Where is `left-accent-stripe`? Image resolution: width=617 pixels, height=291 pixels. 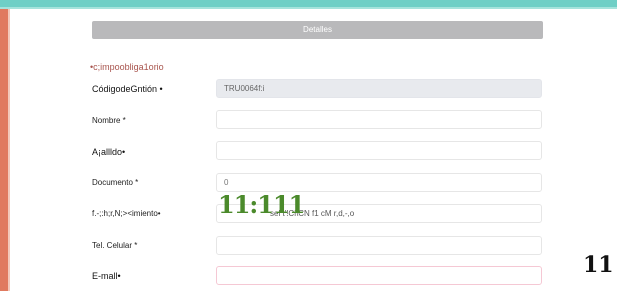 left-accent-stripe is located at coordinates (4, 150).